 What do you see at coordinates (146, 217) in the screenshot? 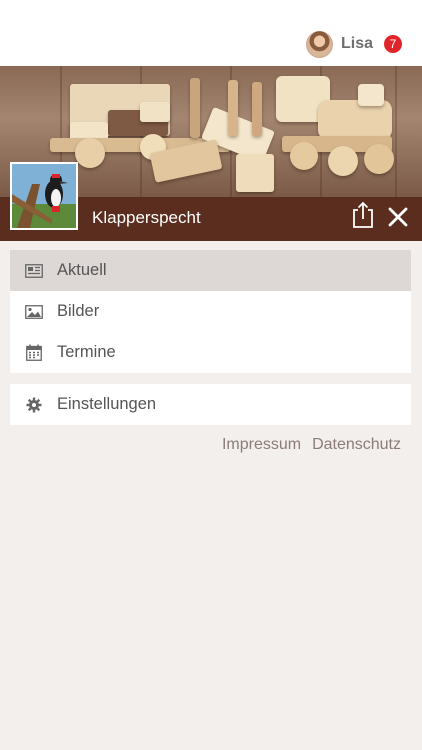
I see `page-title: Klapperspecht` at bounding box center [146, 217].